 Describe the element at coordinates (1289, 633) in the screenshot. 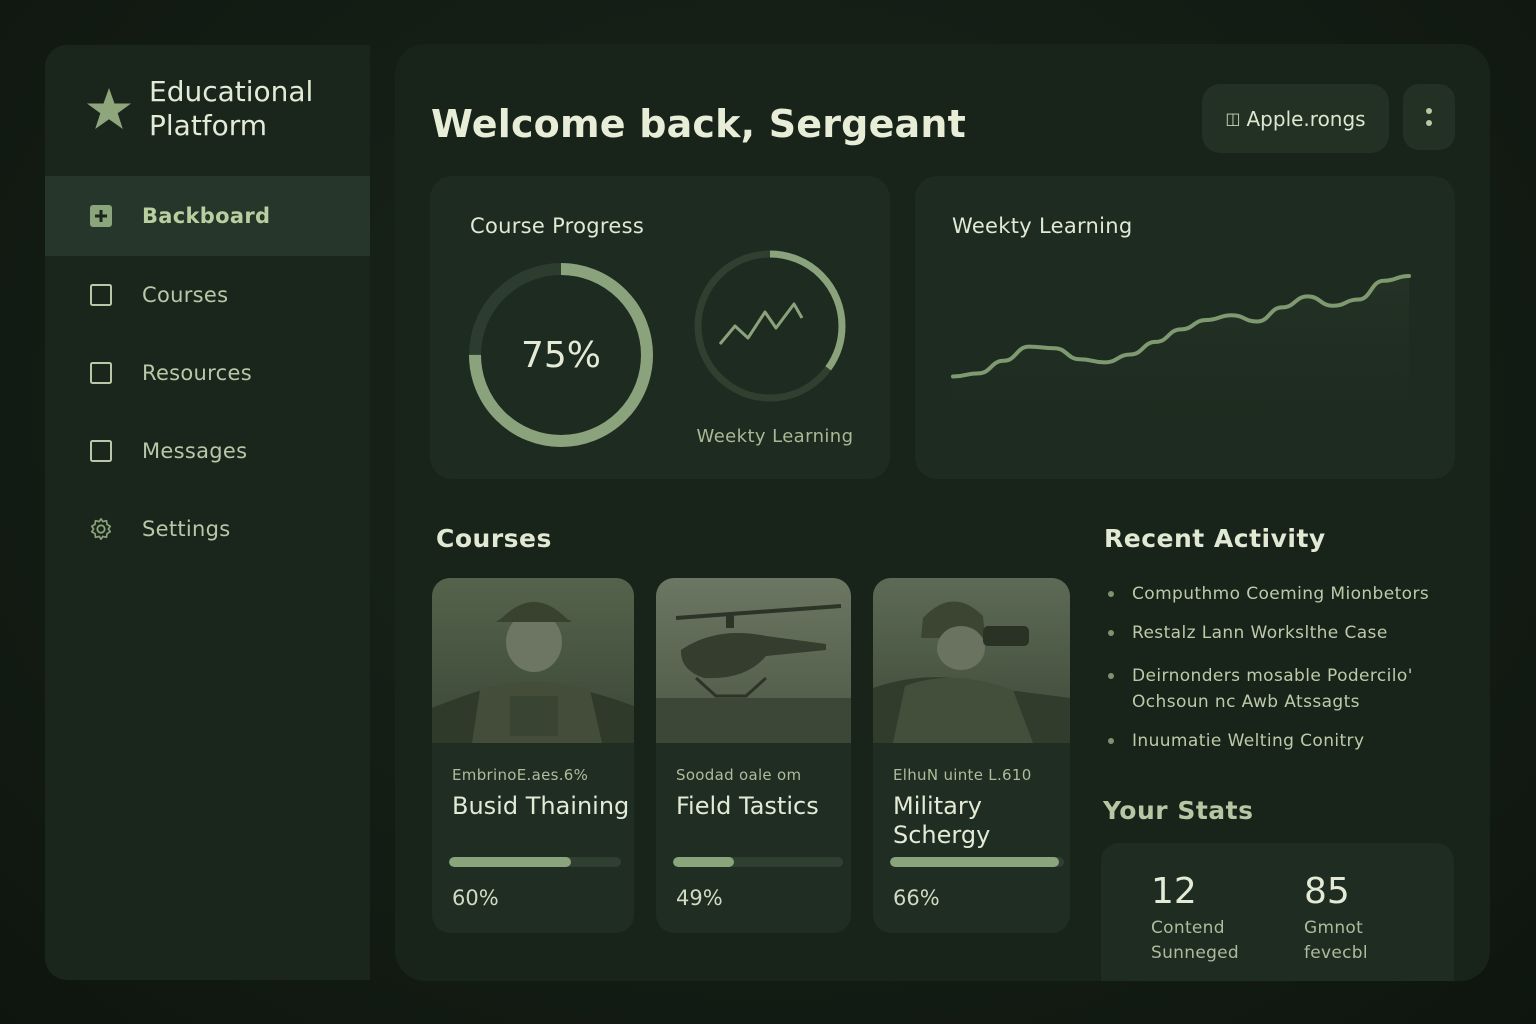

I see `activity-item: Restalz Lann Workslthe Case` at that location.